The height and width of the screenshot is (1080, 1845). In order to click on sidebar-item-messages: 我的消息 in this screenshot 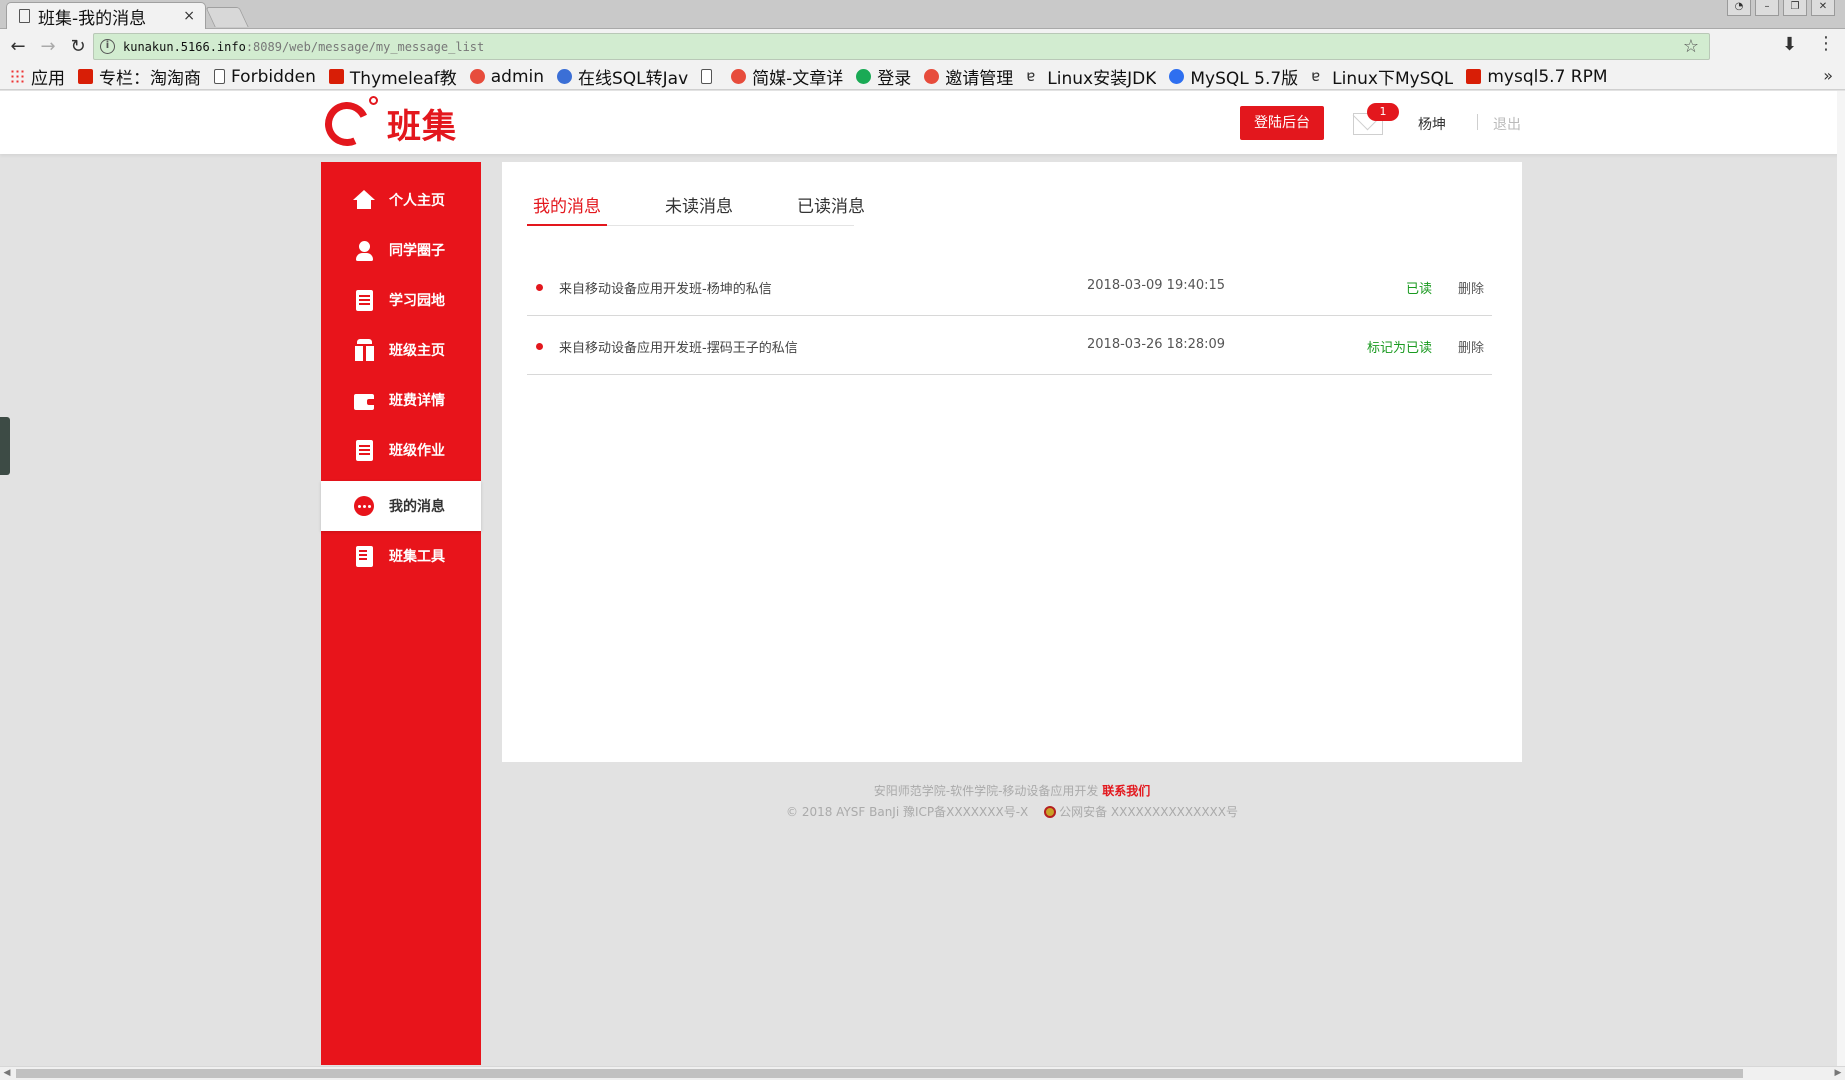, I will do `click(401, 506)`.